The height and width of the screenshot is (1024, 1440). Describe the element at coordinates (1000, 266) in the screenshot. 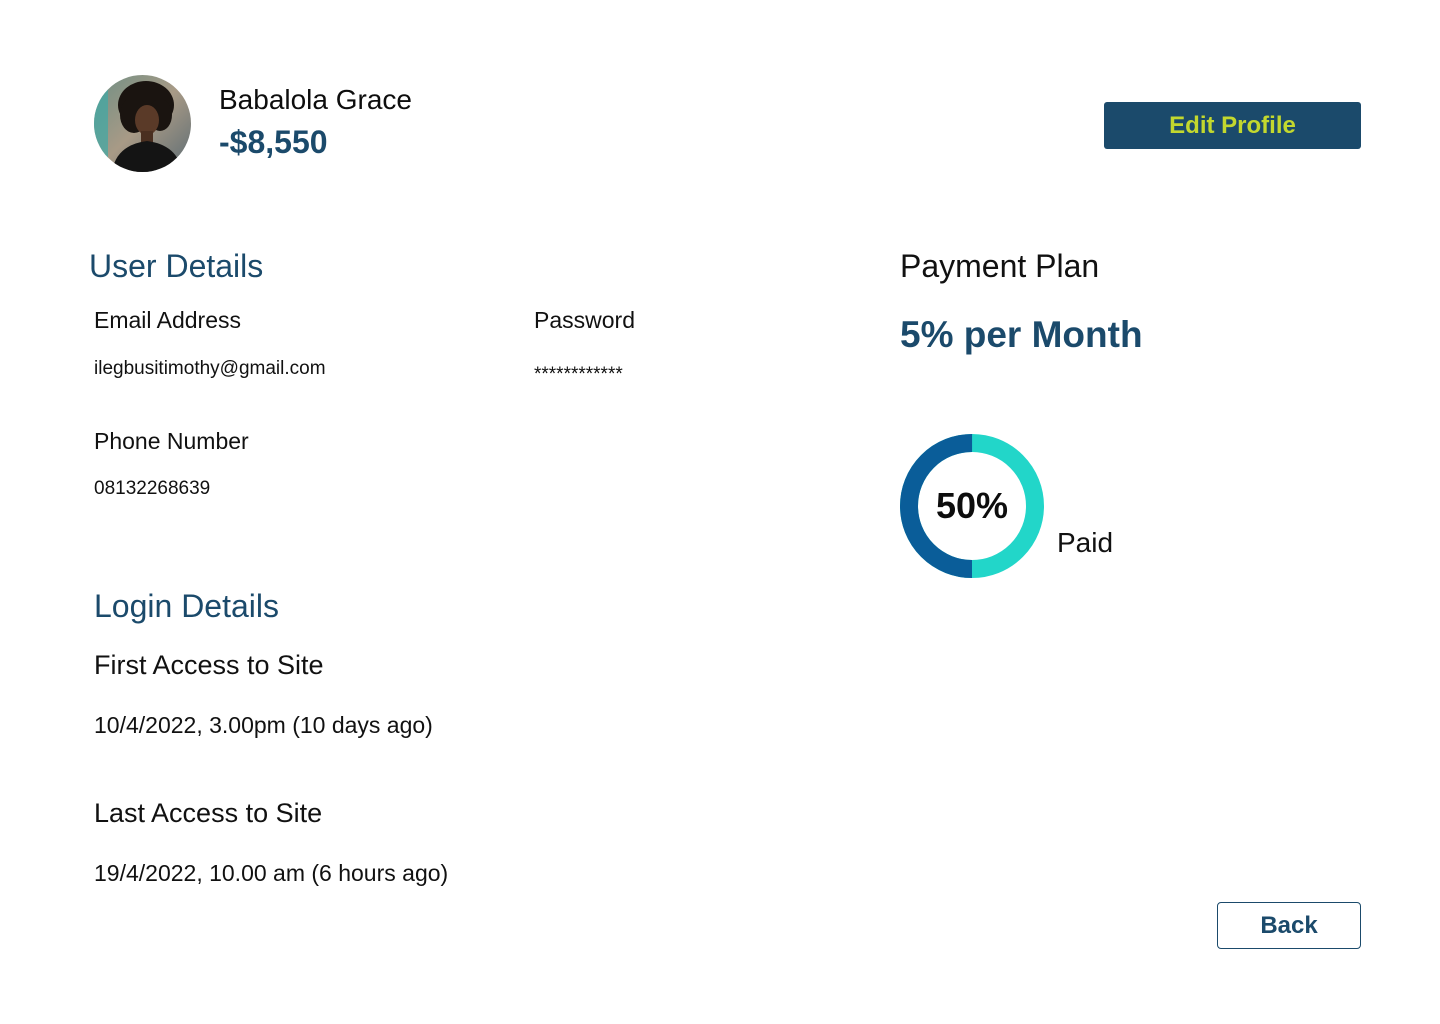

I see `payment-plan-heading: Payment Plan` at that location.